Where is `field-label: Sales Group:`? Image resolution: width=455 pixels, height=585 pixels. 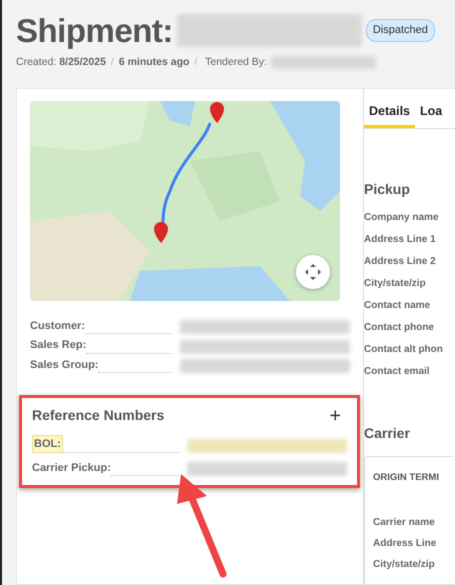
field-label: Sales Group: is located at coordinates (64, 365).